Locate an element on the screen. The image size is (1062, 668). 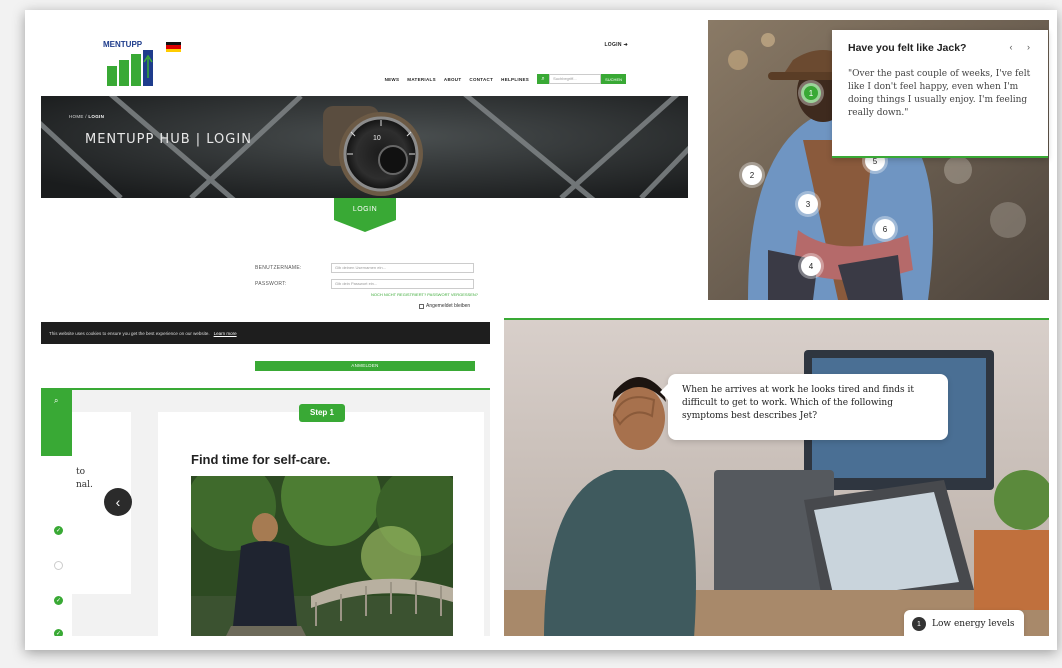
hotspot-1: 1 is located at coordinates (811, 93).